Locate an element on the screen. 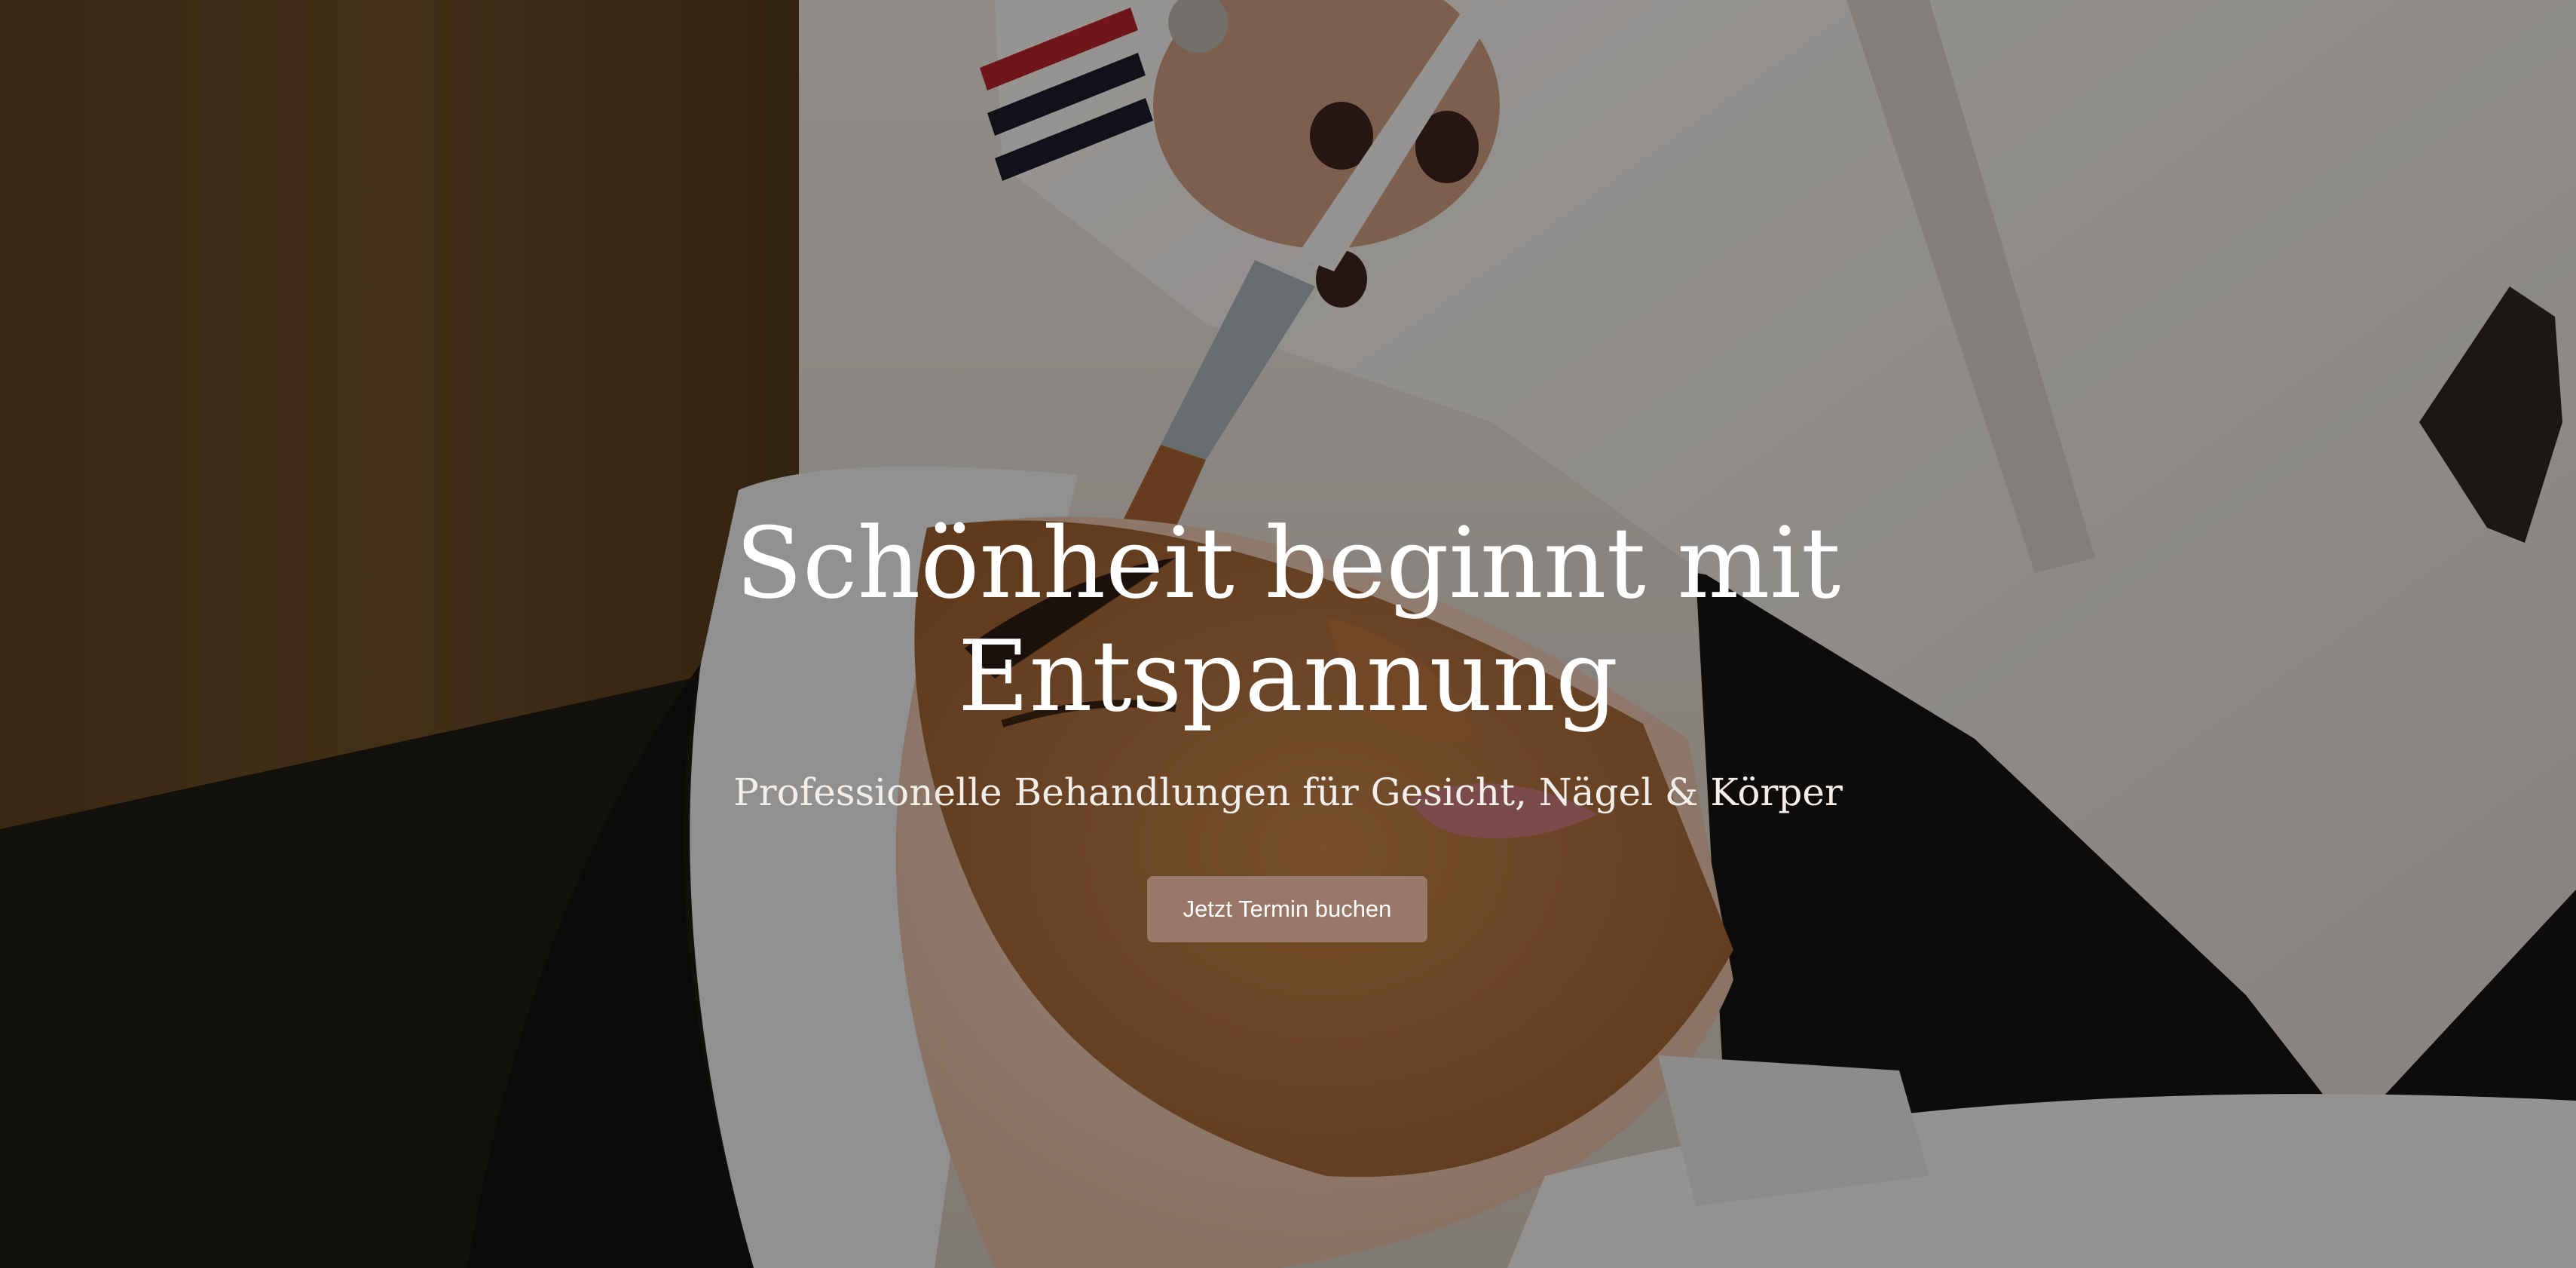  book-appointment-button: Jetzt Termin buchen is located at coordinates (1287, 909).